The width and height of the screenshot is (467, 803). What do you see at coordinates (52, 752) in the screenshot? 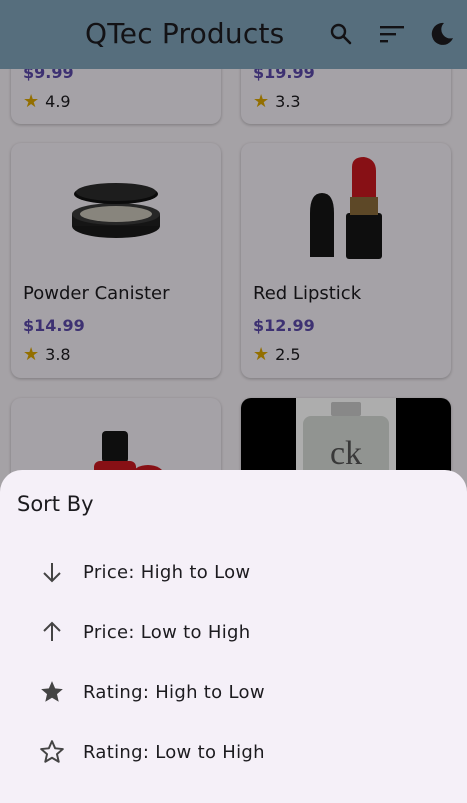
I see `star-outline-icon` at bounding box center [52, 752].